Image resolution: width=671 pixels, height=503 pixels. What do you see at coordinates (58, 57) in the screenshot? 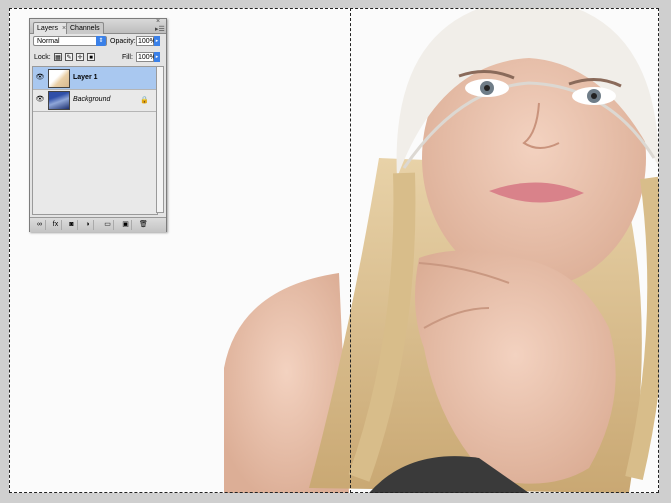
I see `lock-transparency-icon: ▦` at bounding box center [58, 57].